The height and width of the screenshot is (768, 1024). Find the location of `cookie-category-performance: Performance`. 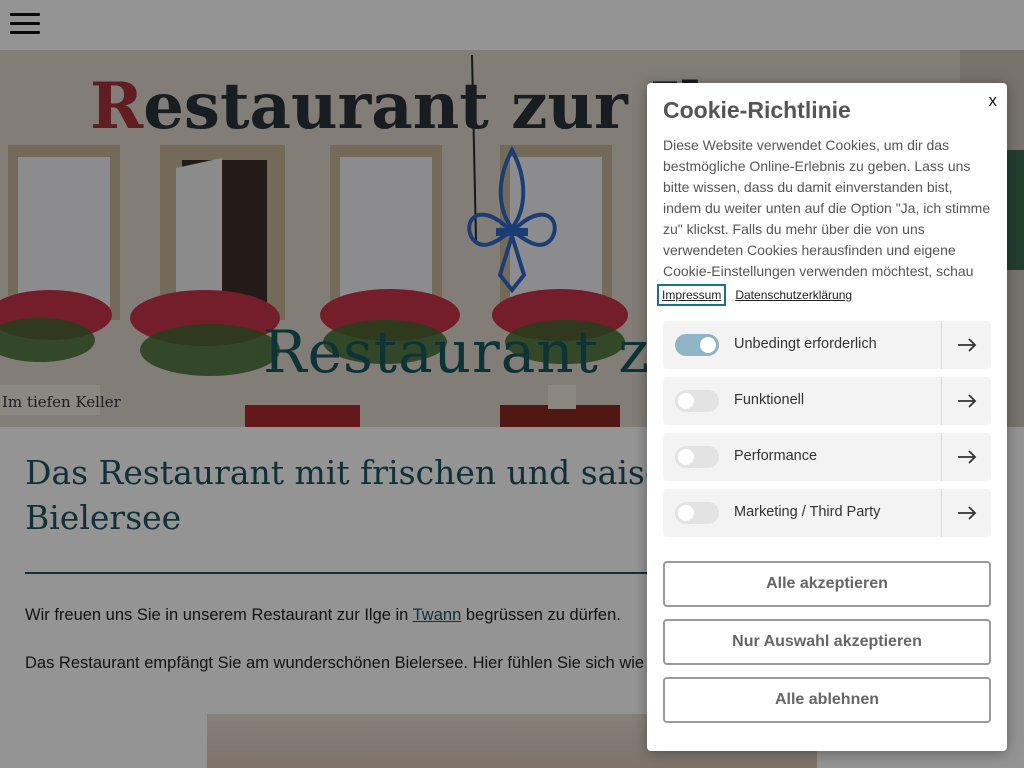

cookie-category-performance: Performance is located at coordinates (827, 457).